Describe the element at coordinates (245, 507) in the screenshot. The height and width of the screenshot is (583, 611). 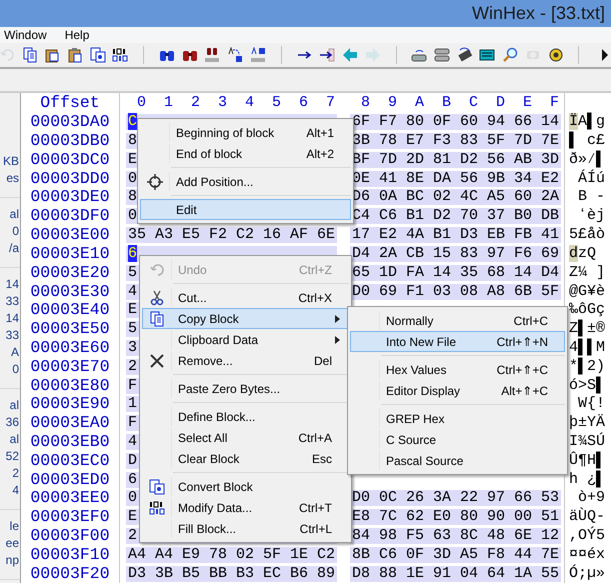
I see `menu-item: Modify Data... Ctrl+T` at that location.